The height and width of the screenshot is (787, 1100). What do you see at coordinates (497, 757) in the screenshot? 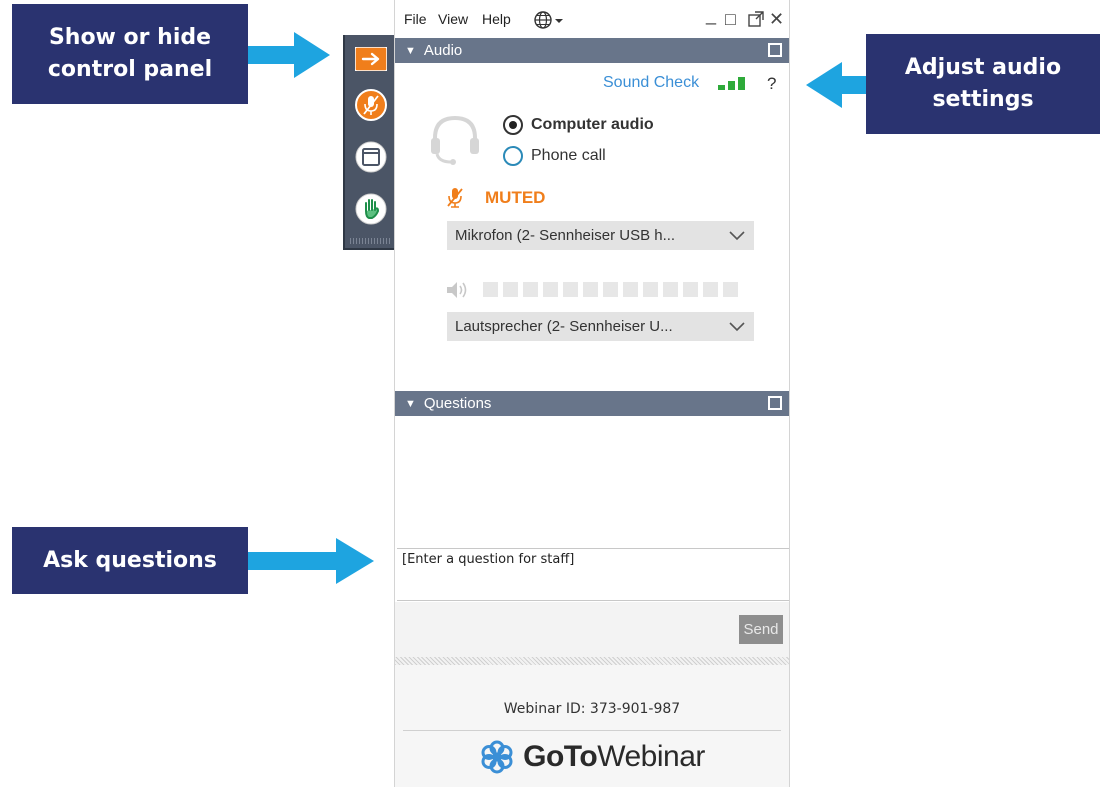
I see `snowflake-logo-icon` at bounding box center [497, 757].